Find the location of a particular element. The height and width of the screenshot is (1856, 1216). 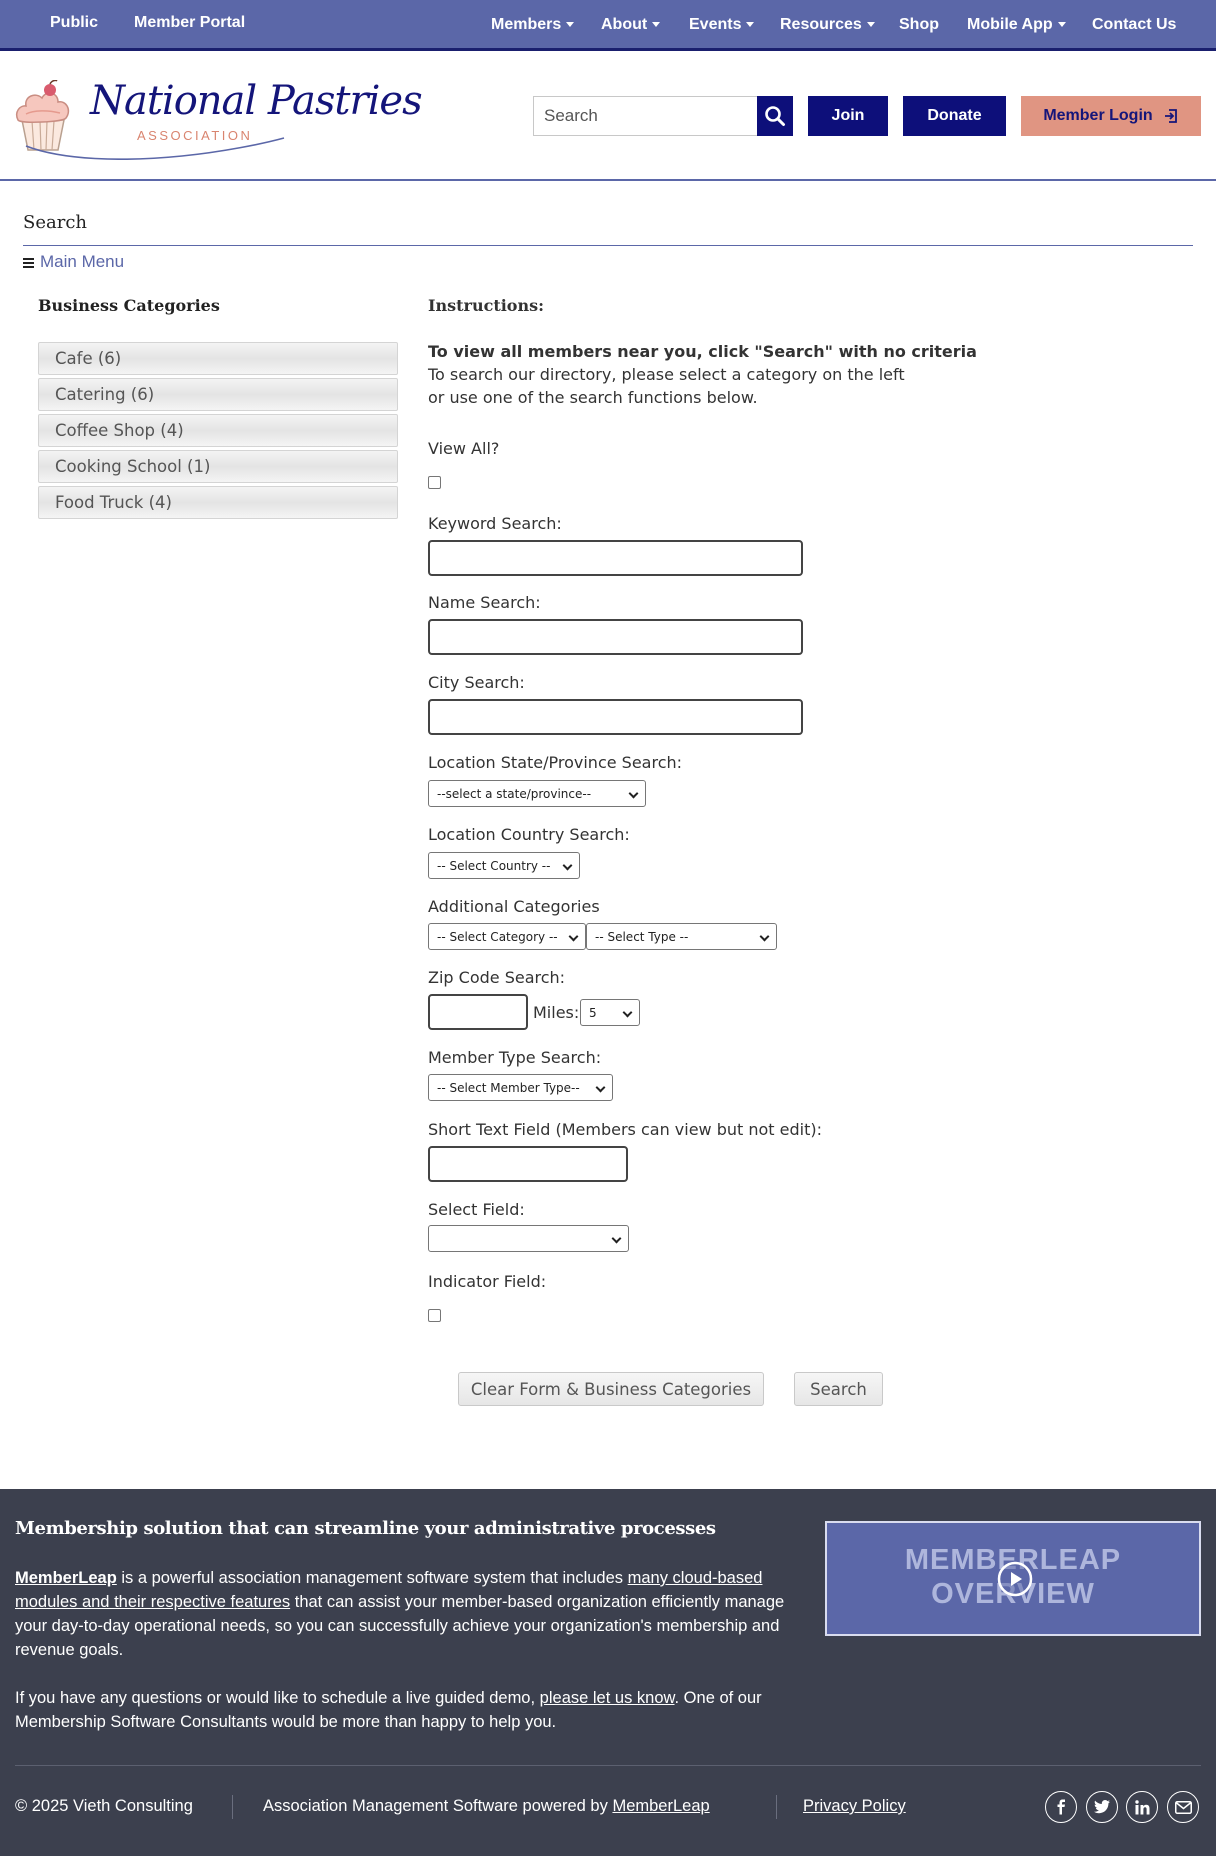

nav-members-label: Members is located at coordinates (526, 24).